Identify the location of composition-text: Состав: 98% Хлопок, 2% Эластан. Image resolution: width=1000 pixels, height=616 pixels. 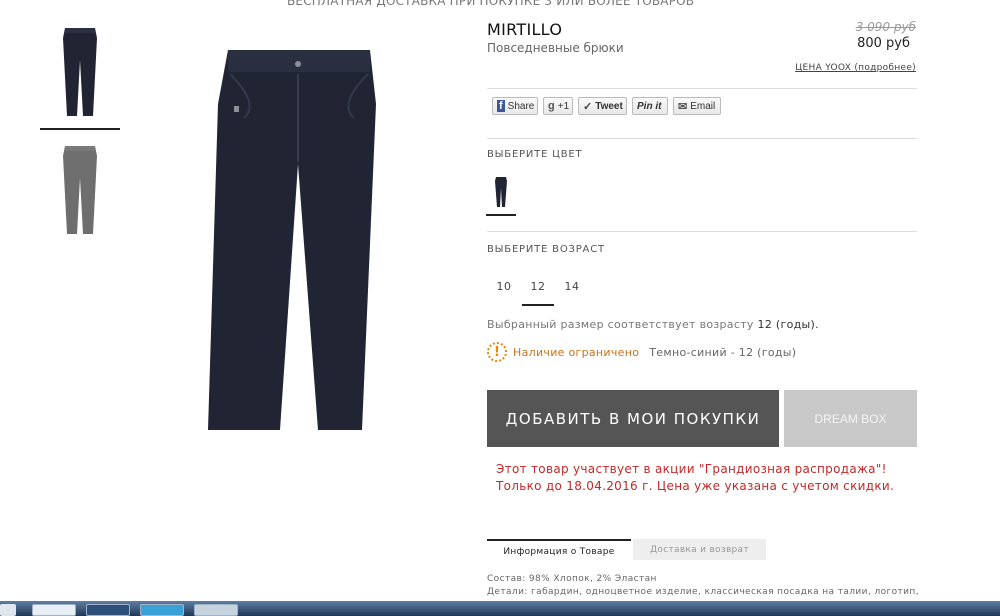
(572, 579).